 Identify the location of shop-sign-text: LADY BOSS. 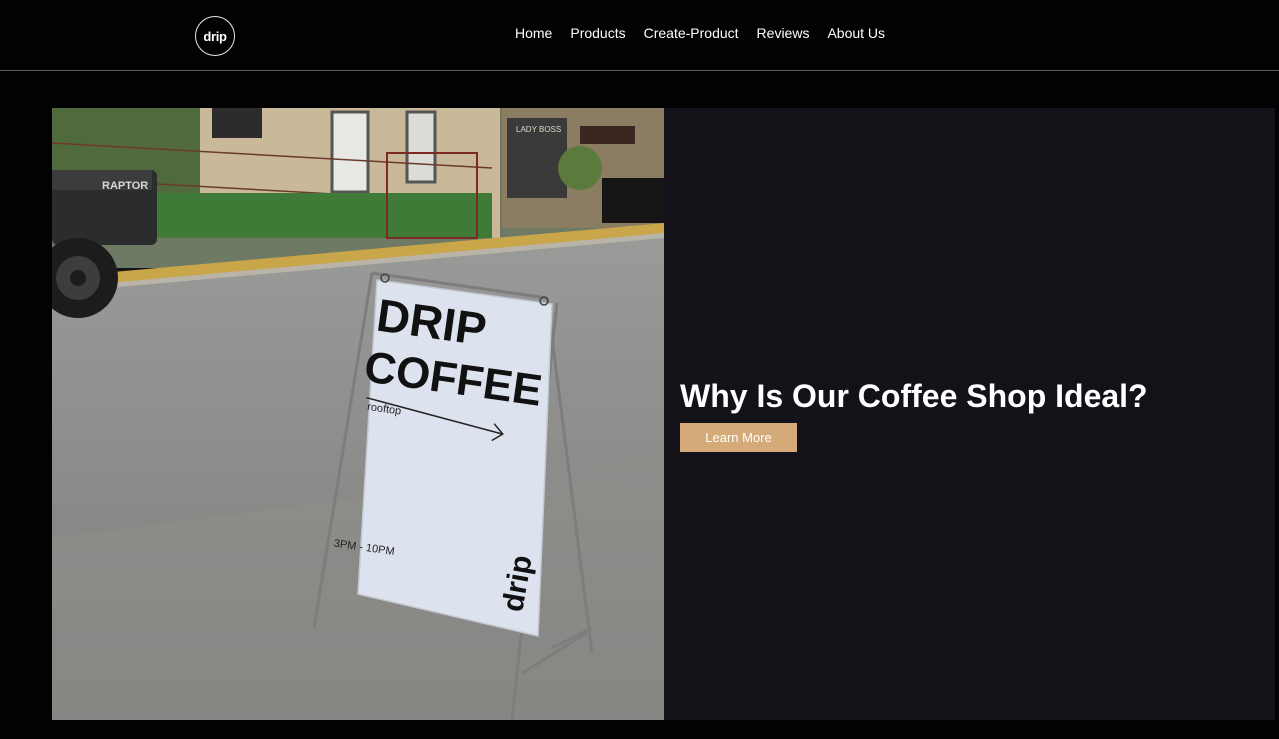
(538, 129).